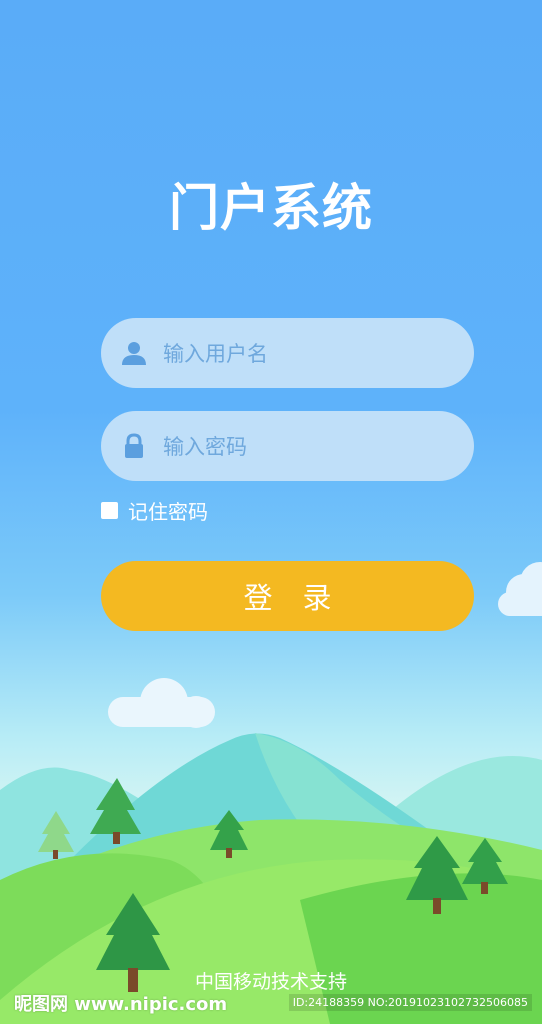 This screenshot has width=542, height=1024. What do you see at coordinates (161, 703) in the screenshot?
I see `cloud-left` at bounding box center [161, 703].